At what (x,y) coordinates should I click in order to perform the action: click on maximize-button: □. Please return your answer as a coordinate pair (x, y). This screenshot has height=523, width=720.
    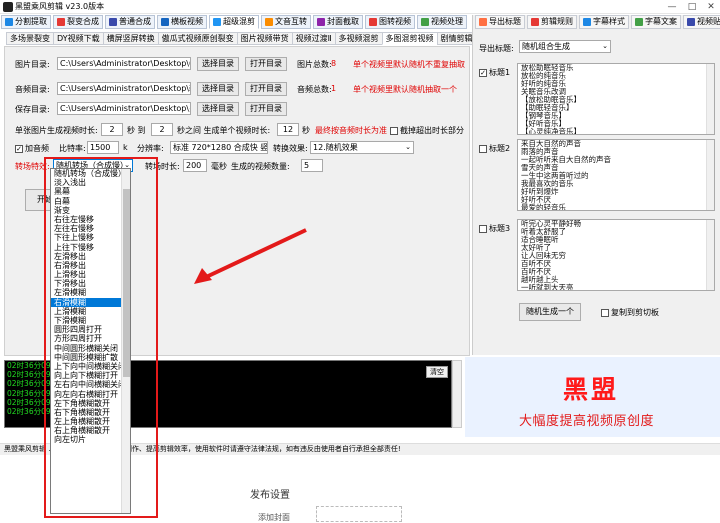
    Looking at the image, I should click on (692, 7).